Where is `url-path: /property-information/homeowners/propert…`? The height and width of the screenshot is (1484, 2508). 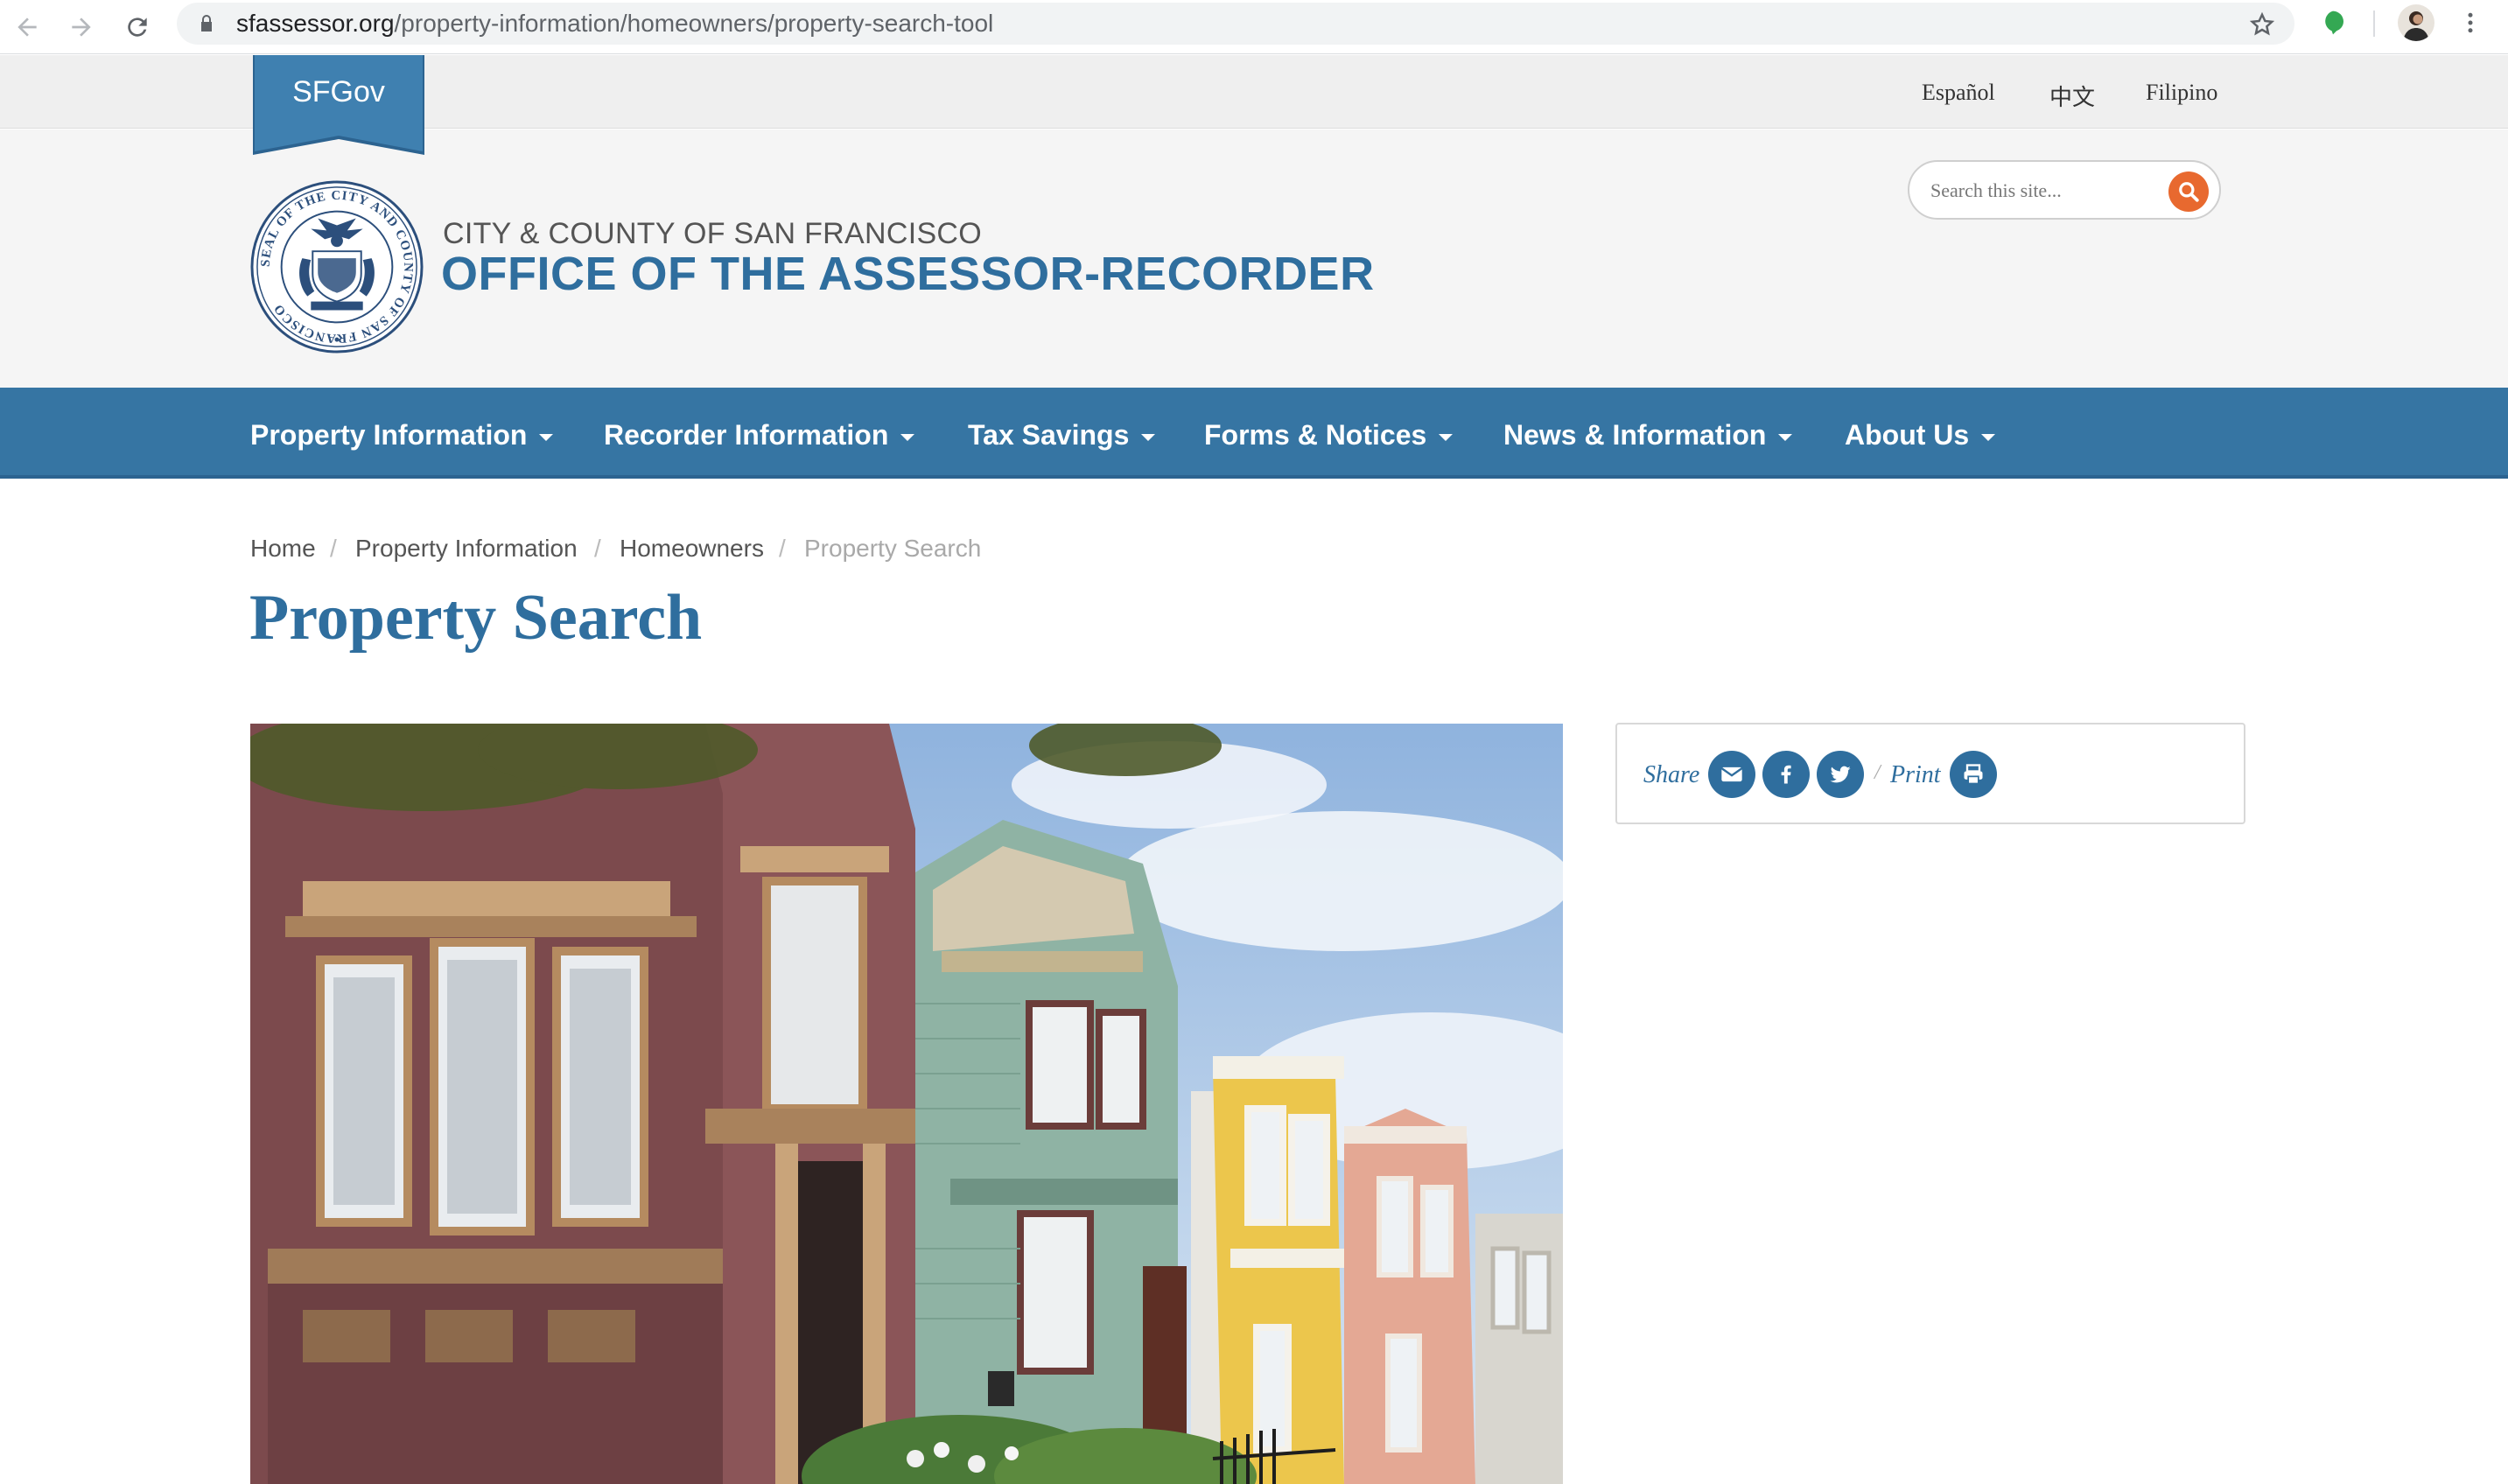
url-path: /property-information/homeowners/propert… is located at coordinates (694, 23).